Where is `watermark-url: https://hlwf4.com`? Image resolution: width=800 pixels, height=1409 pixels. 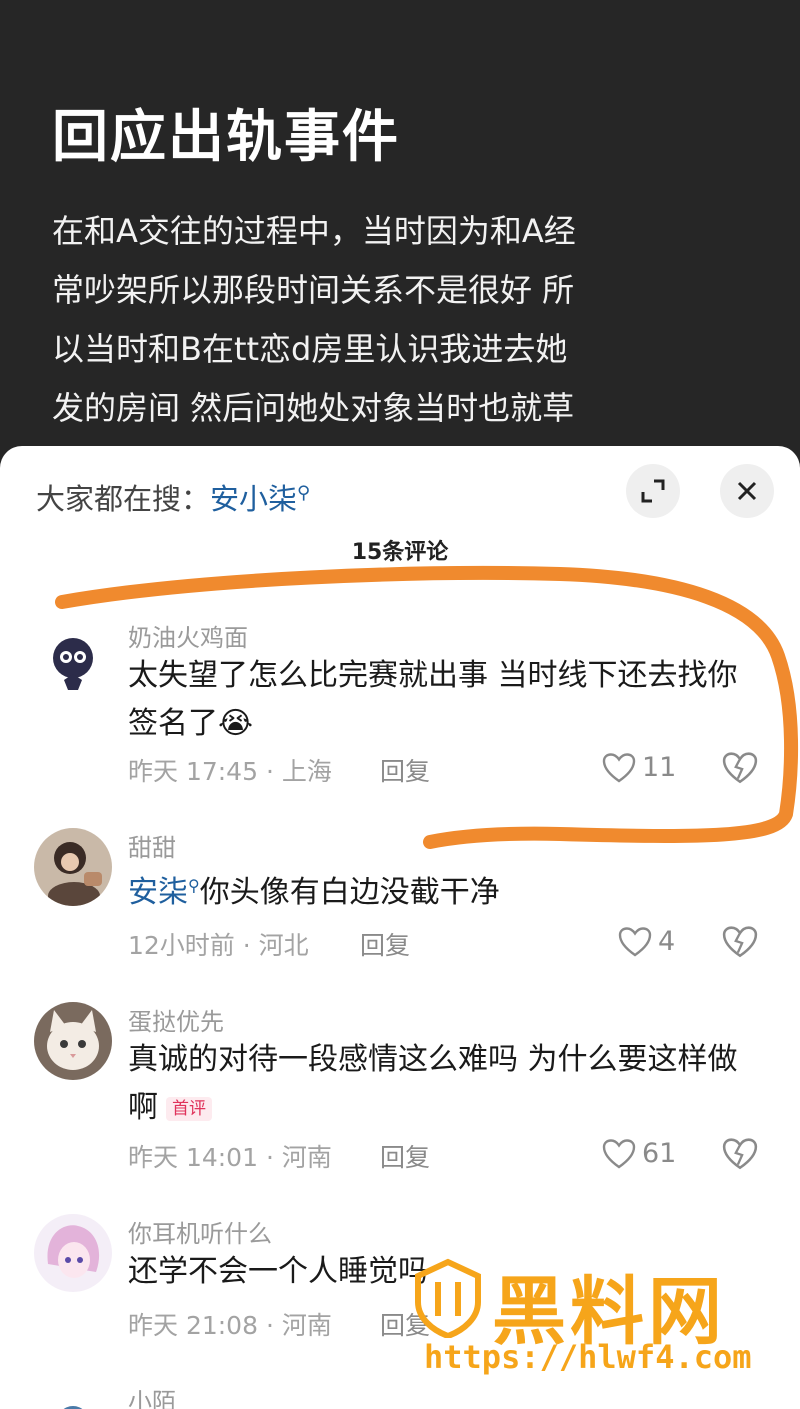 watermark-url: https://hlwf4.com is located at coordinates (588, 1357).